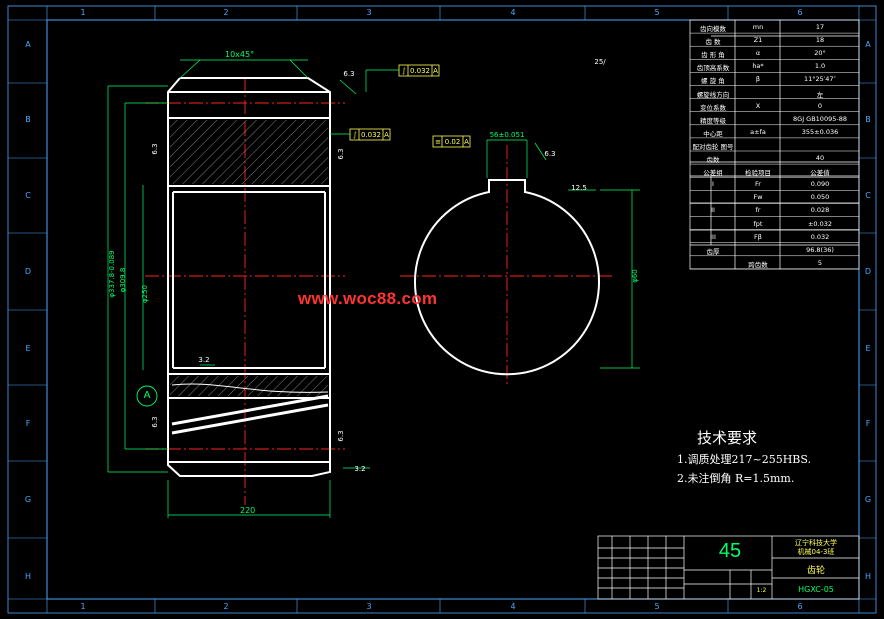 This screenshot has width=884, height=619. What do you see at coordinates (713, 173) in the screenshot?
I see `param-cell-name: 公差组` at bounding box center [713, 173].